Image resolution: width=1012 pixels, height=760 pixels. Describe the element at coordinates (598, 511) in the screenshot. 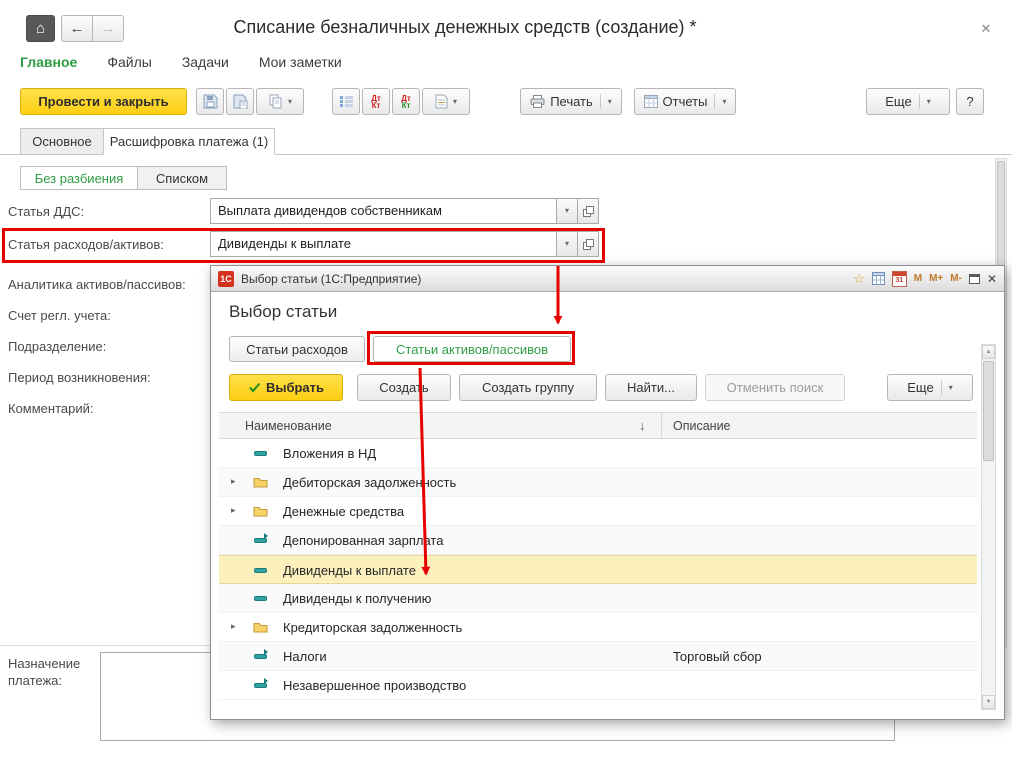

I see `table-row: ▸ Денежные средства` at that location.